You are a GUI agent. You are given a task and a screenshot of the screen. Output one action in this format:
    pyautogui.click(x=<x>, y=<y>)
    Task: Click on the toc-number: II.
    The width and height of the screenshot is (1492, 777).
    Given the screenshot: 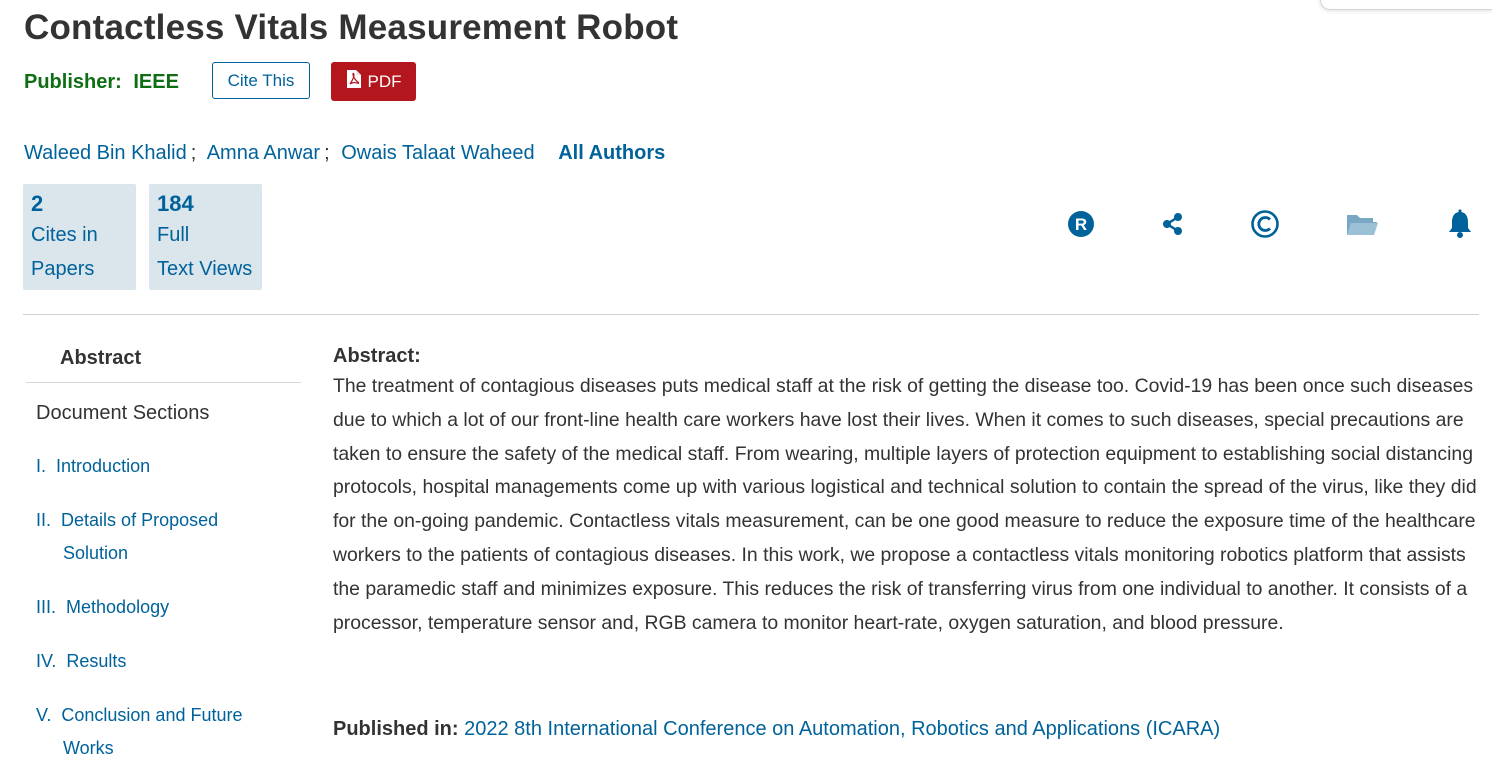 What is the action you would take?
    pyautogui.click(x=44, y=520)
    